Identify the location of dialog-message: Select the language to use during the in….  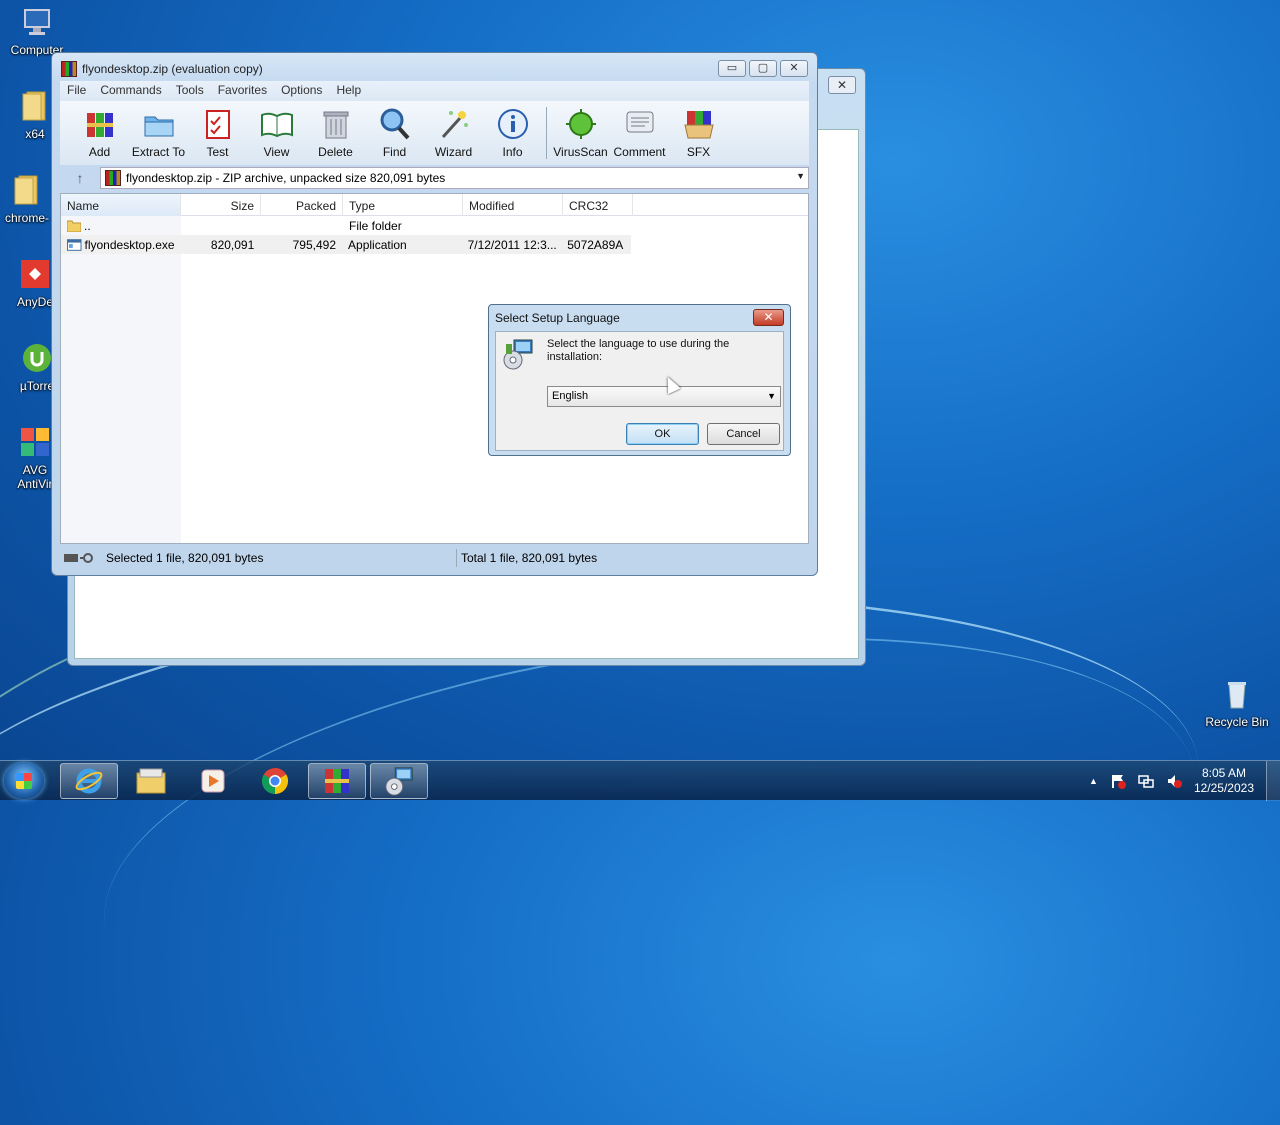
(638, 350).